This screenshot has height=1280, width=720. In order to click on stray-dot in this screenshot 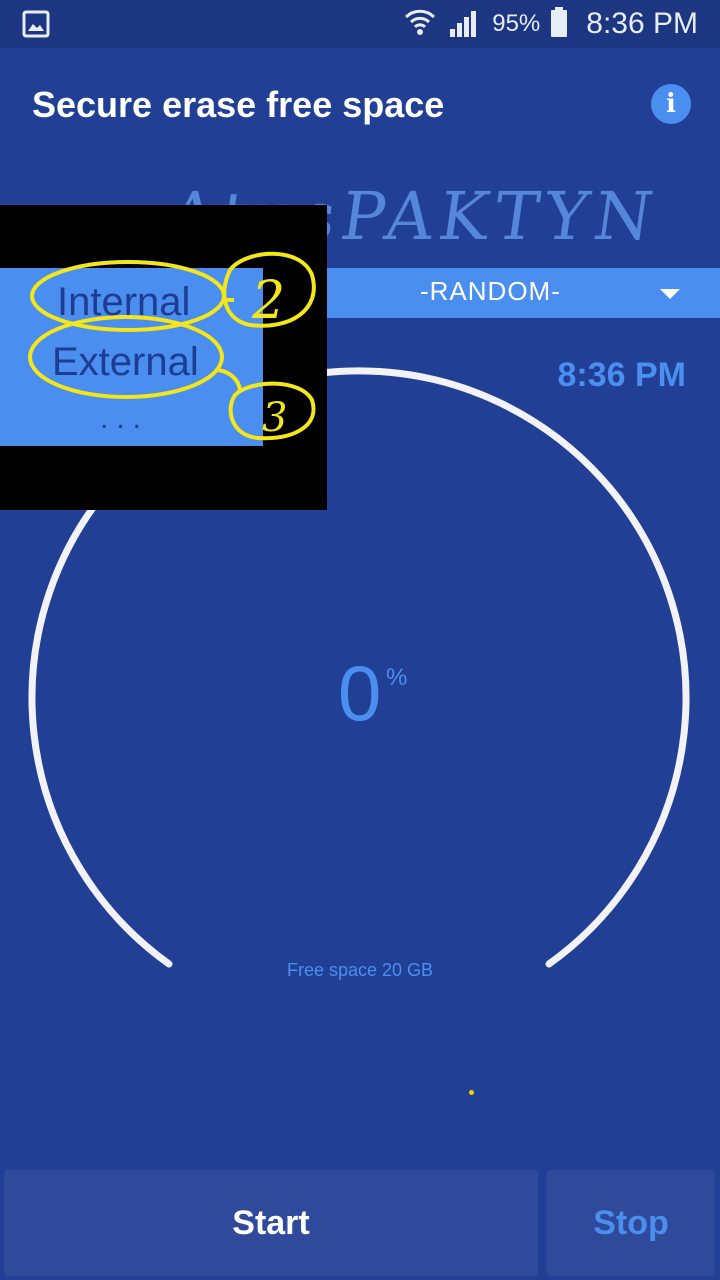, I will do `click(471, 1092)`.